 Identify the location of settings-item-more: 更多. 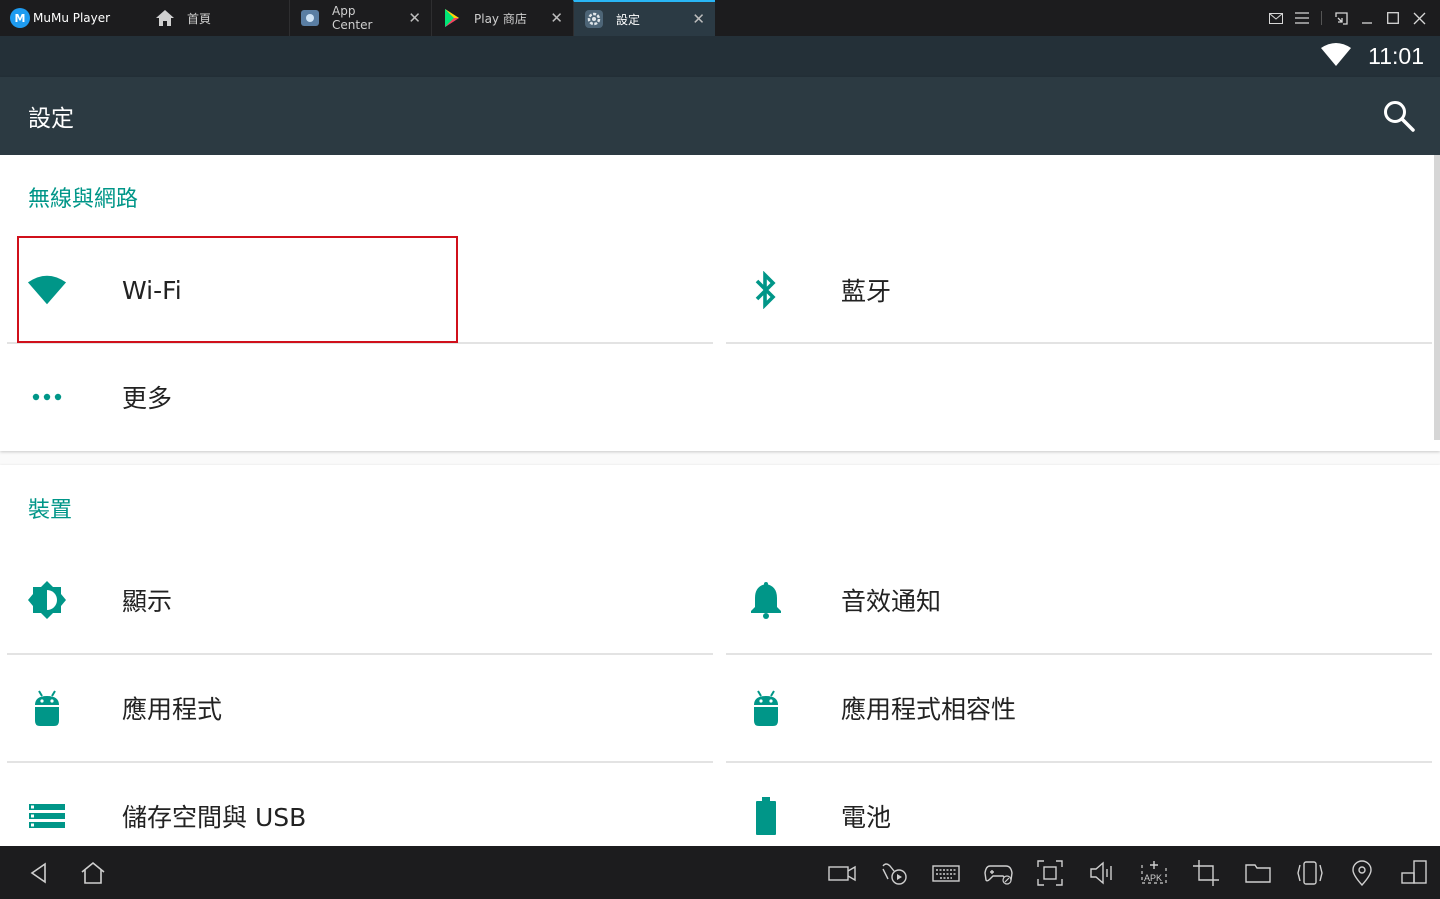
(360, 397).